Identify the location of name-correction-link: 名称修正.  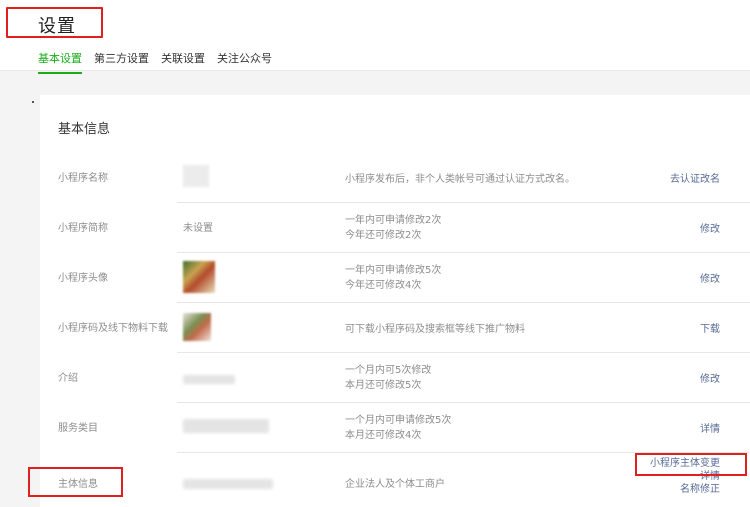
(685, 489).